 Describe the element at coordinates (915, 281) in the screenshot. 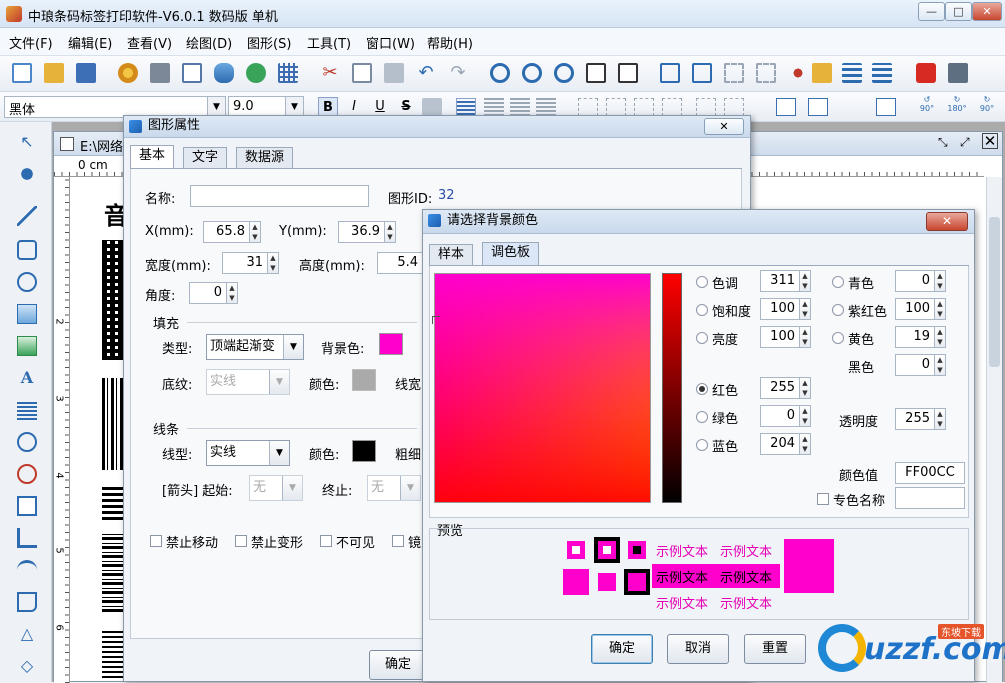

I see `cyan-input: 0` at that location.